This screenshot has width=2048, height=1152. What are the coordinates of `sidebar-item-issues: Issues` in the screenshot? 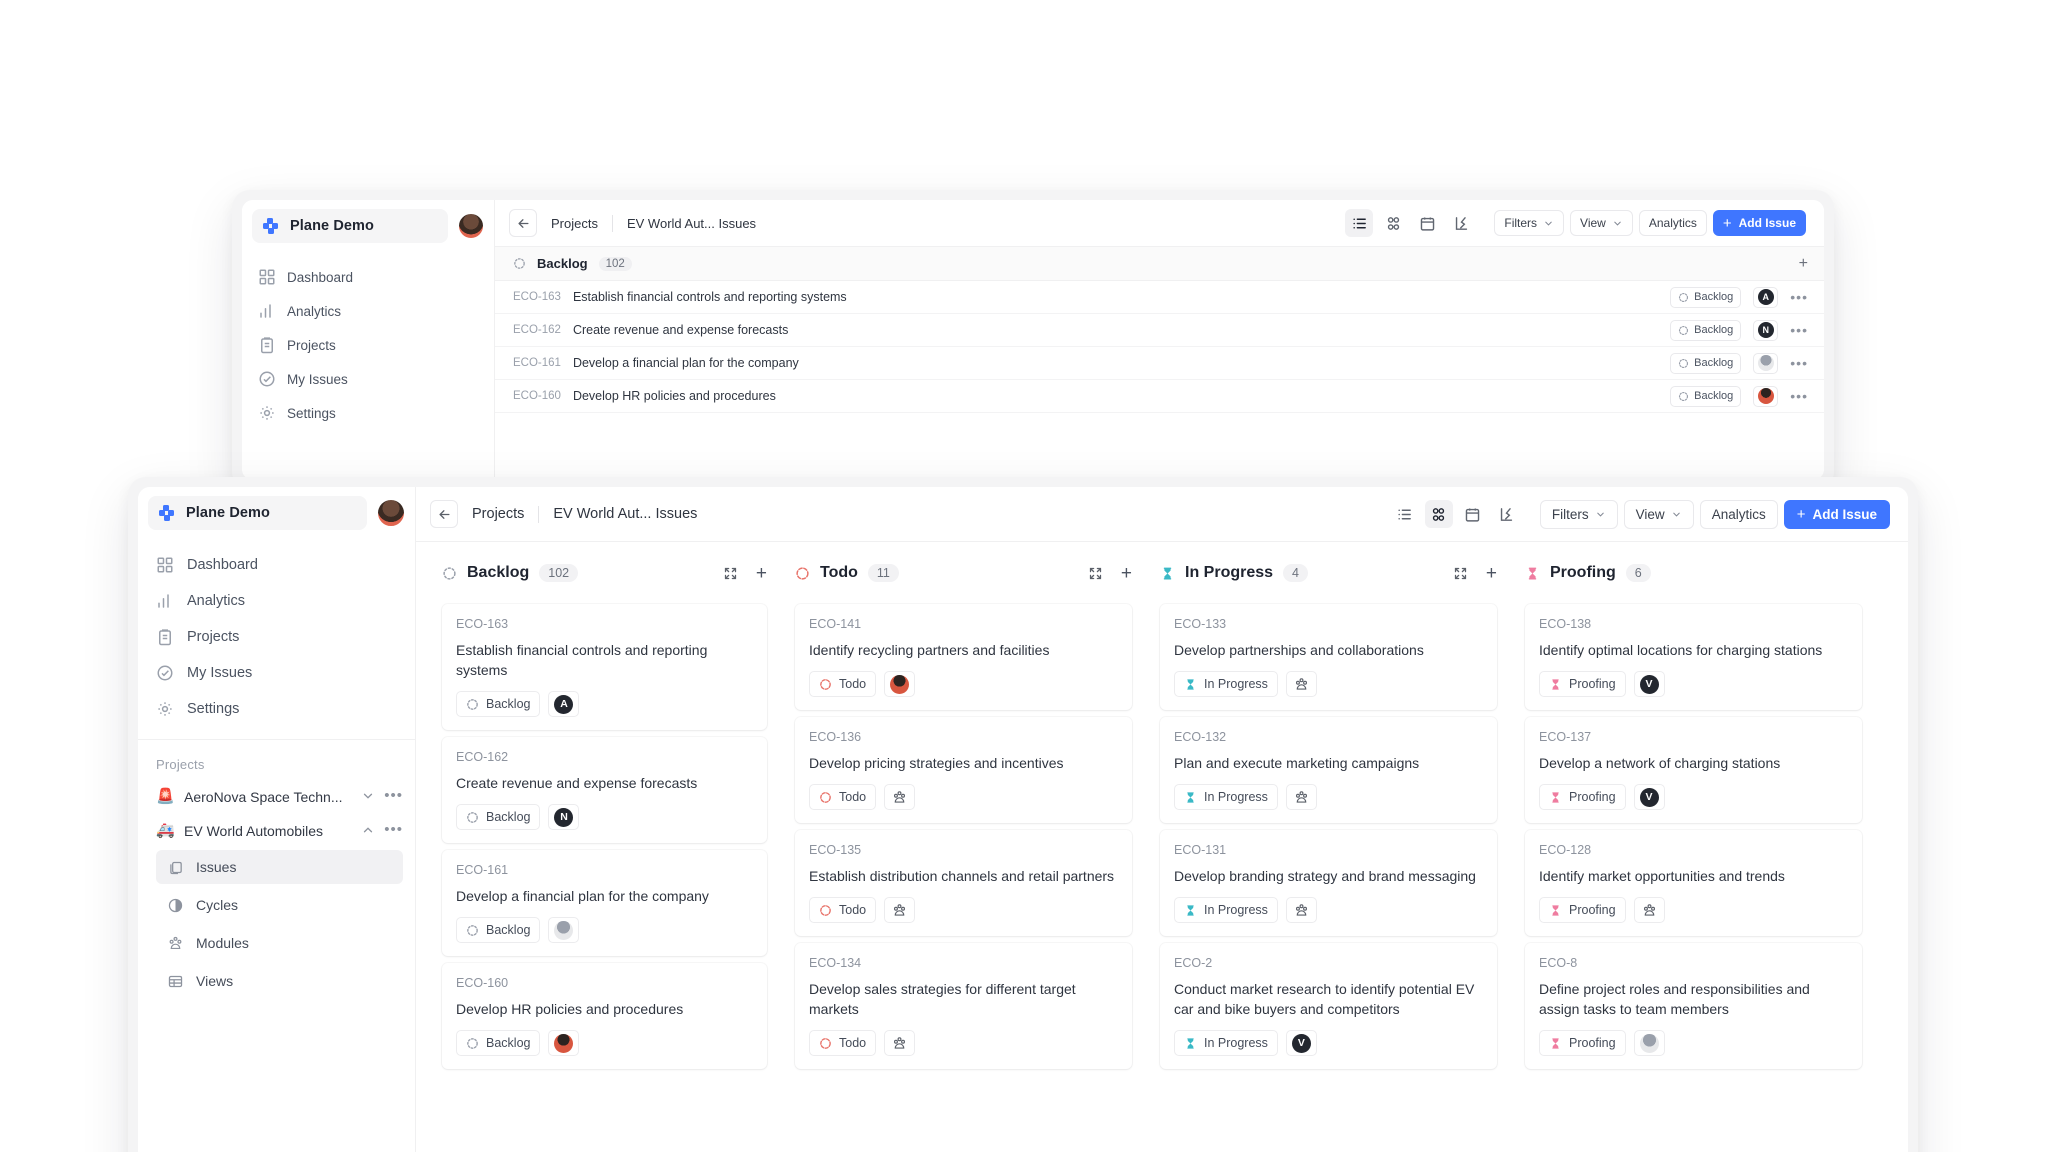 It's located at (279, 867).